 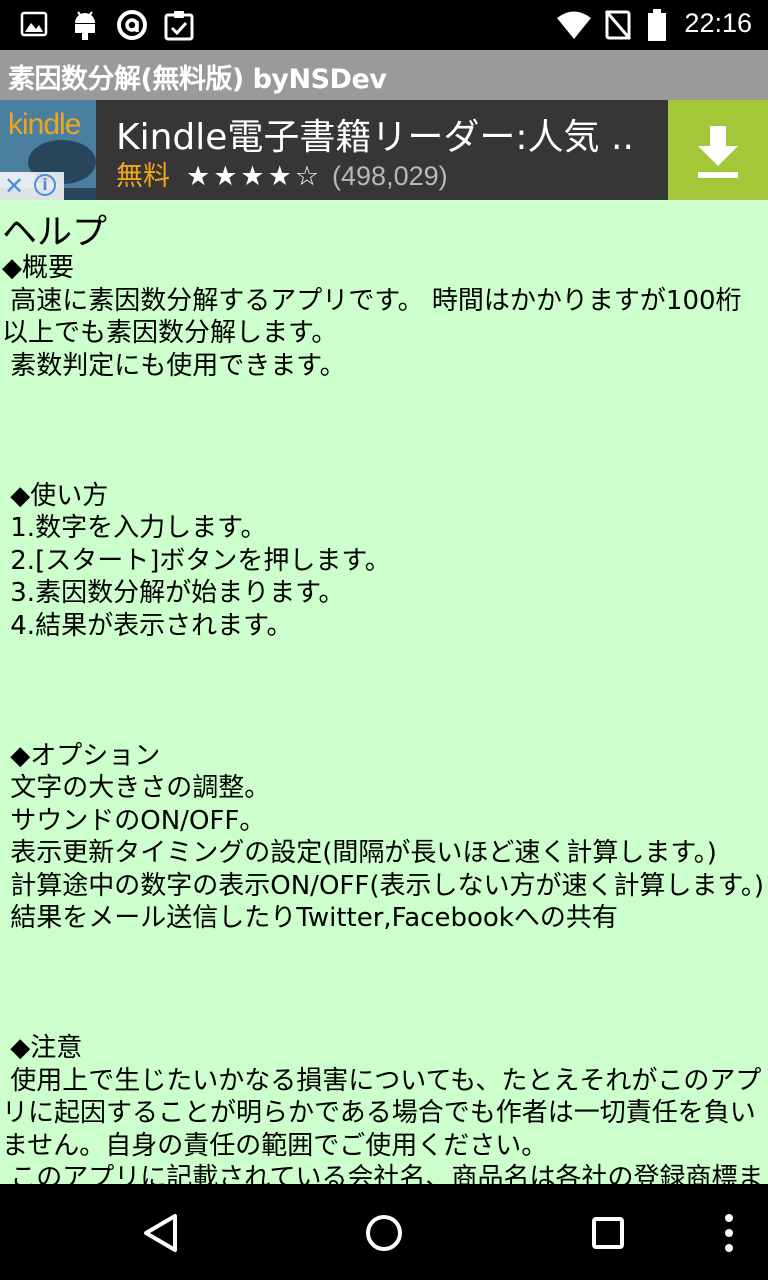 I want to click on back-icon, so click(x=161, y=1233).